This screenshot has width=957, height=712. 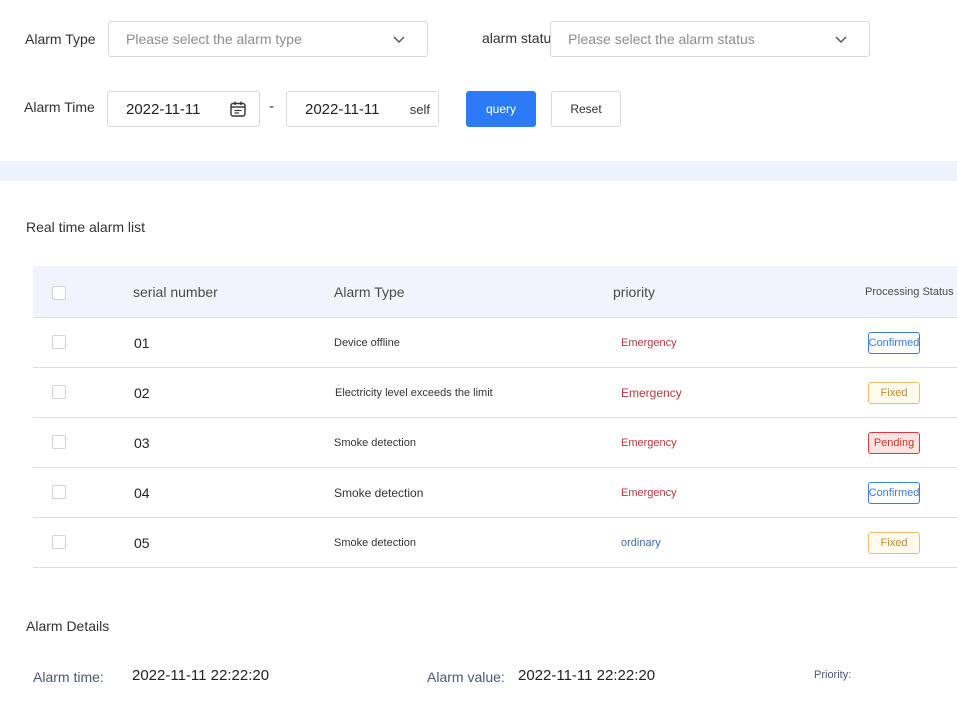 I want to click on alarm-time-detail-label: Alarm time:, so click(x=68, y=677).